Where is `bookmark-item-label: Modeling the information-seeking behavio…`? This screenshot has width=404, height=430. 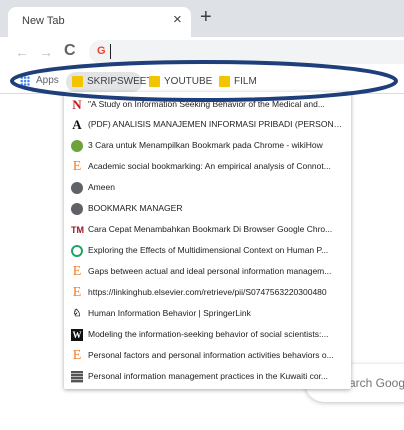
bookmark-item-label: Modeling the information-seeking behavio… is located at coordinates (208, 334).